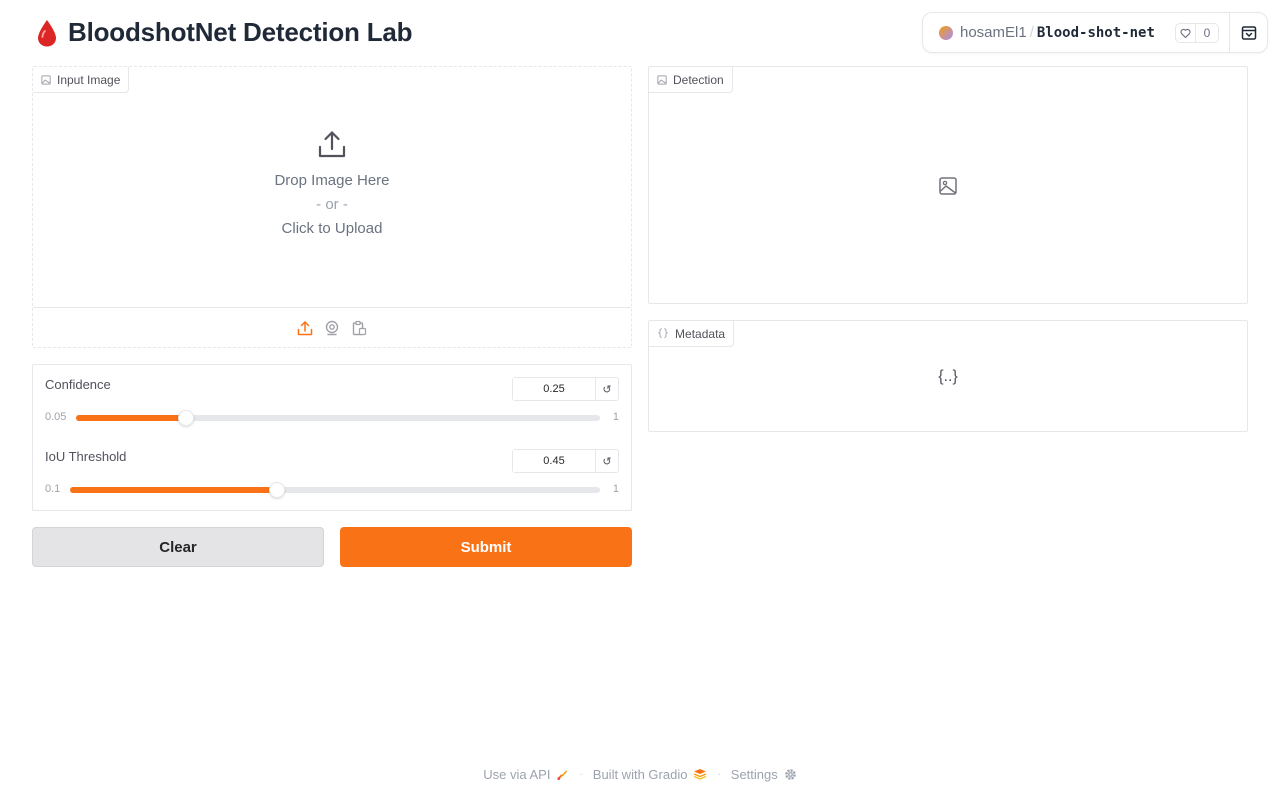 This screenshot has width=1280, height=800. I want to click on confidence-slider-fill, so click(131, 418).